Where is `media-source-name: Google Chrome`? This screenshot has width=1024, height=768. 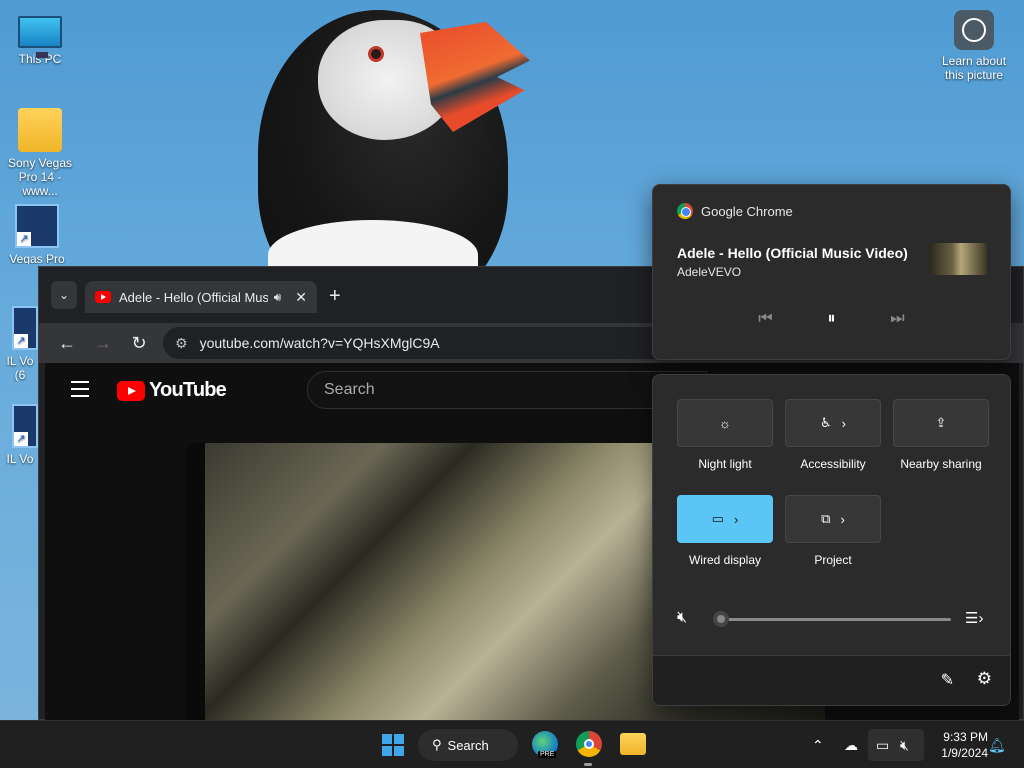
media-source-name: Google Chrome is located at coordinates (747, 211).